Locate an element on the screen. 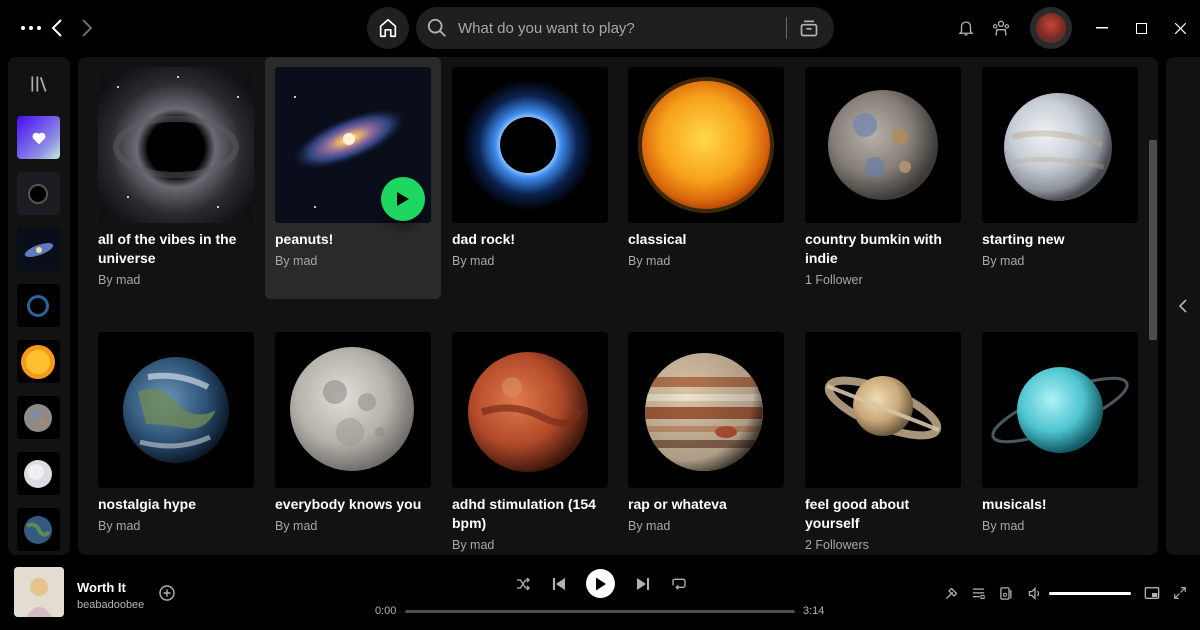 The height and width of the screenshot is (630, 1200). cover-mars is located at coordinates (530, 410).